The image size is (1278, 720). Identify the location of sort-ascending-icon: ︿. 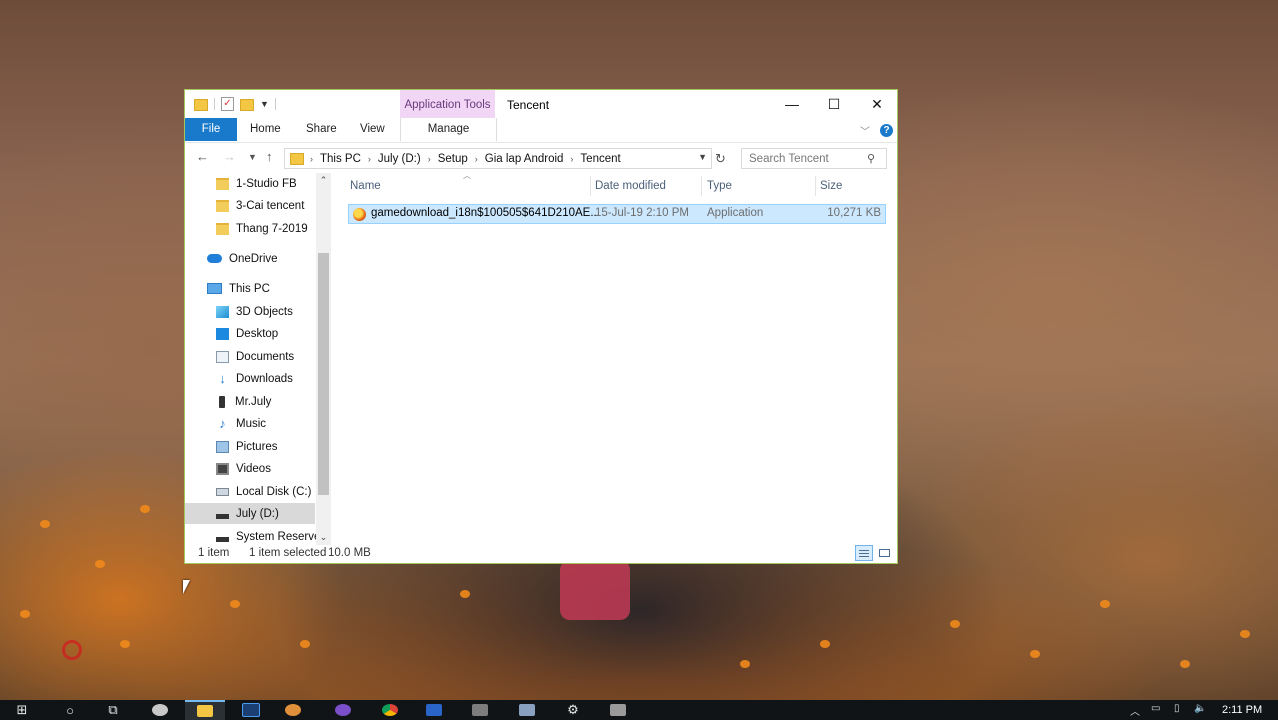
(467, 175).